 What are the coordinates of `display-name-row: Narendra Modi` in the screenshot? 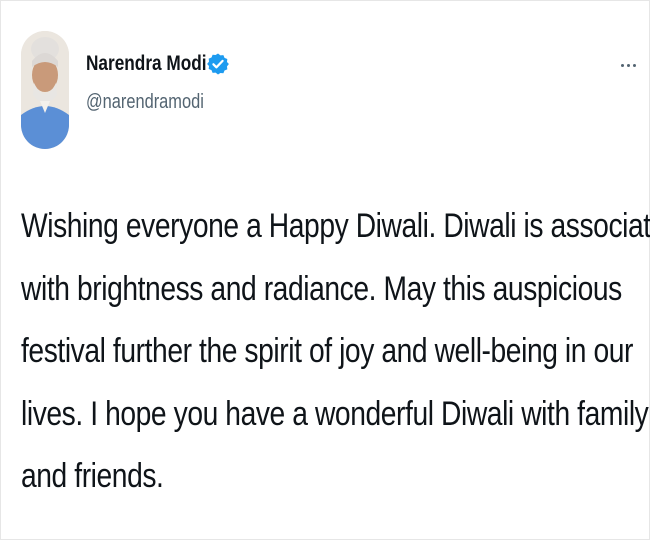 It's located at (158, 64).